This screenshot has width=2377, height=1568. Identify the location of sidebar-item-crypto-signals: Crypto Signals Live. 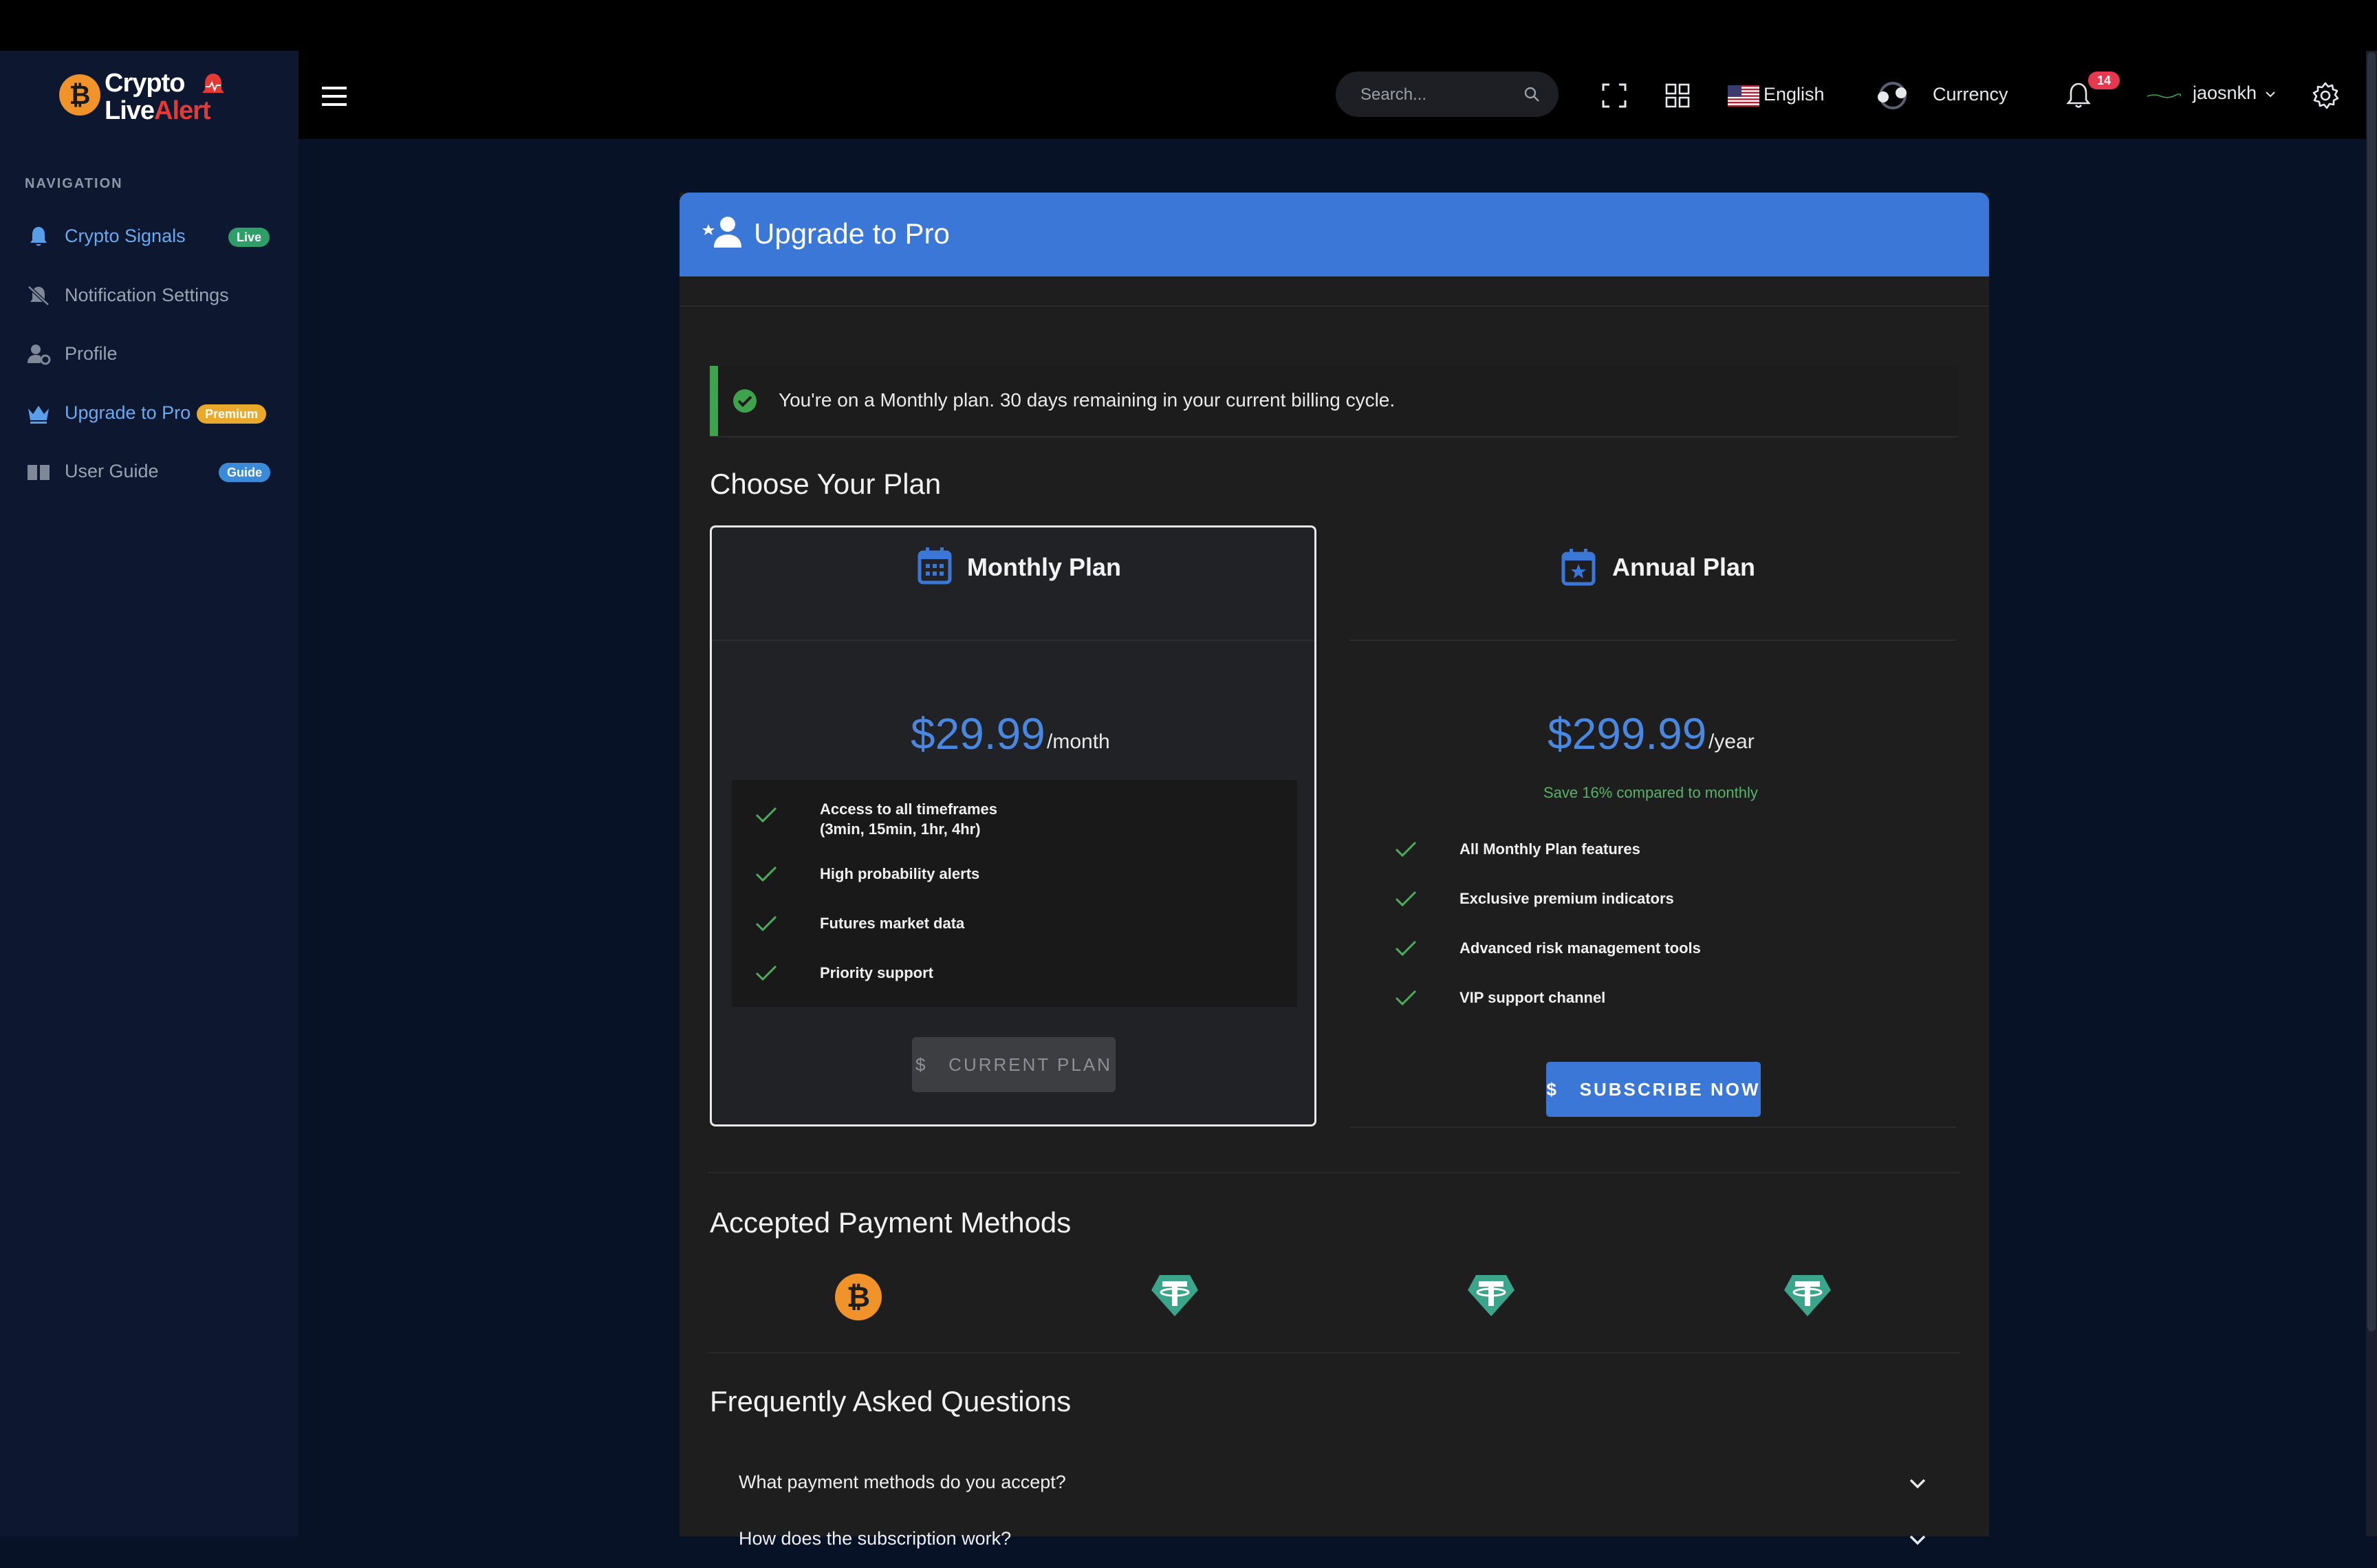
(149, 236).